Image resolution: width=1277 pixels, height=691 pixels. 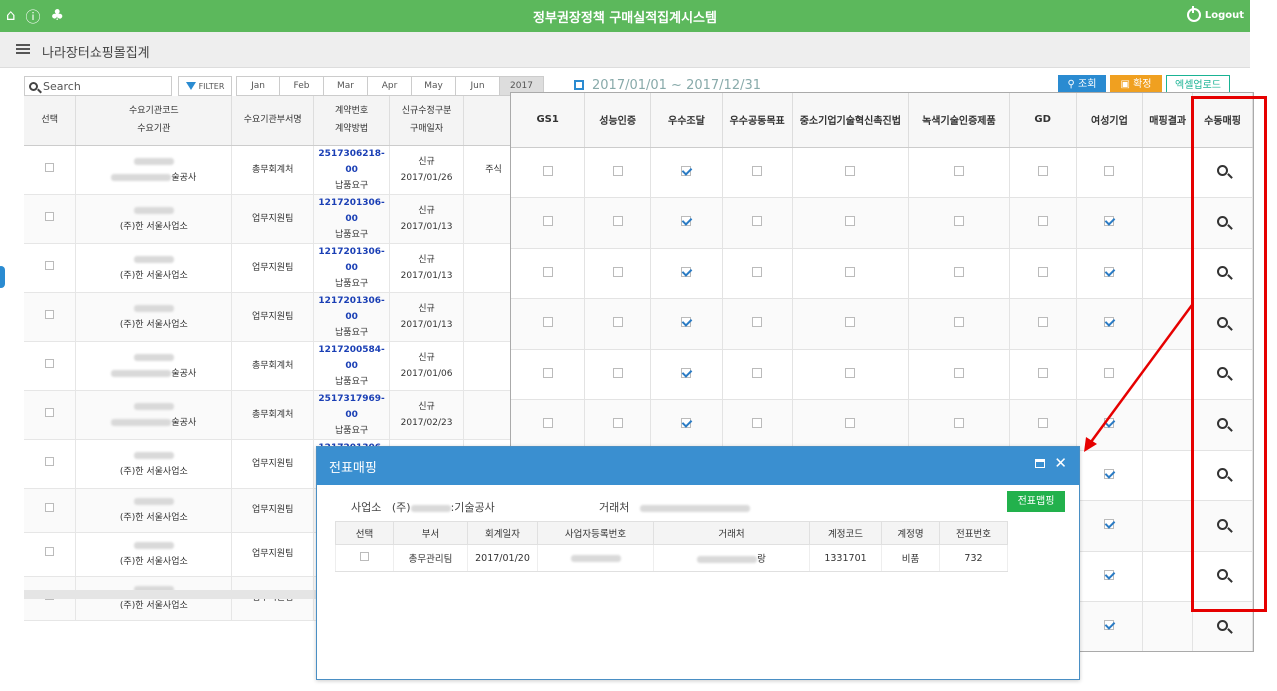 I want to click on contract-number: 2517306218-00, so click(x=351, y=162).